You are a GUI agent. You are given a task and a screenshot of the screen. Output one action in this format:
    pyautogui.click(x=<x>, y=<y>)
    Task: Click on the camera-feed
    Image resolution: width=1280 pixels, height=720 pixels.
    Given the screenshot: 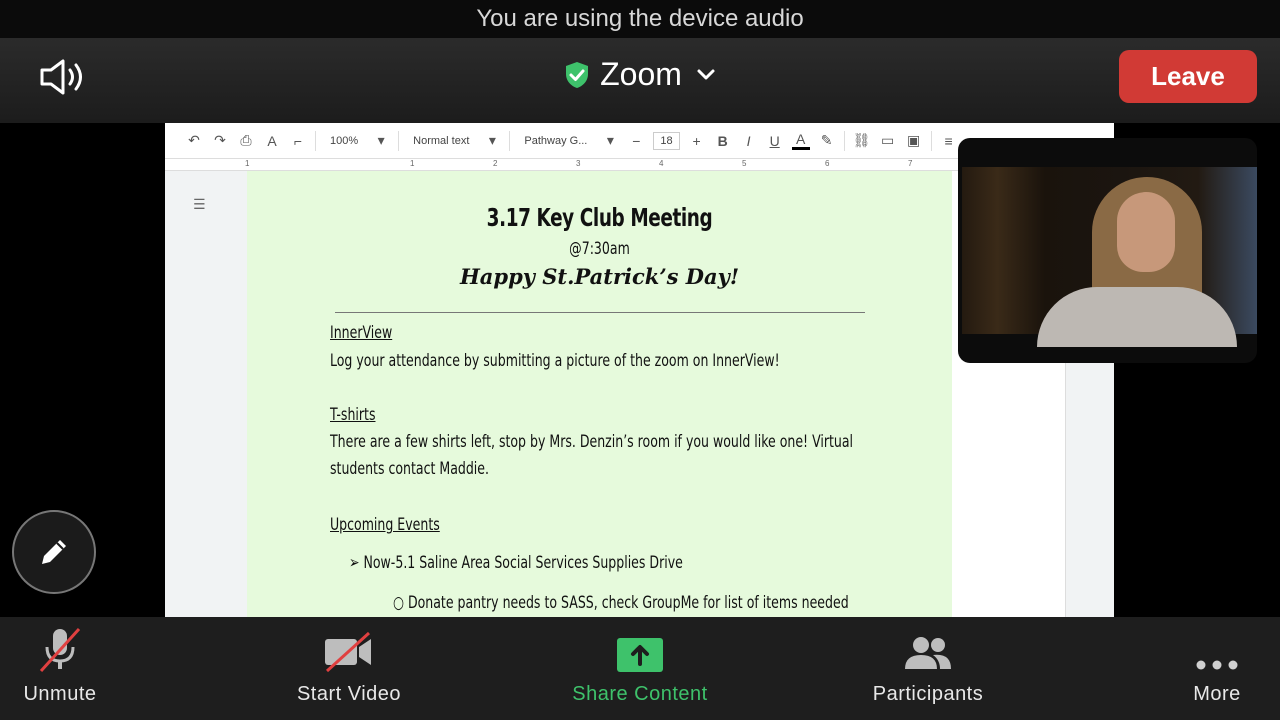 What is the action you would take?
    pyautogui.click(x=1109, y=257)
    